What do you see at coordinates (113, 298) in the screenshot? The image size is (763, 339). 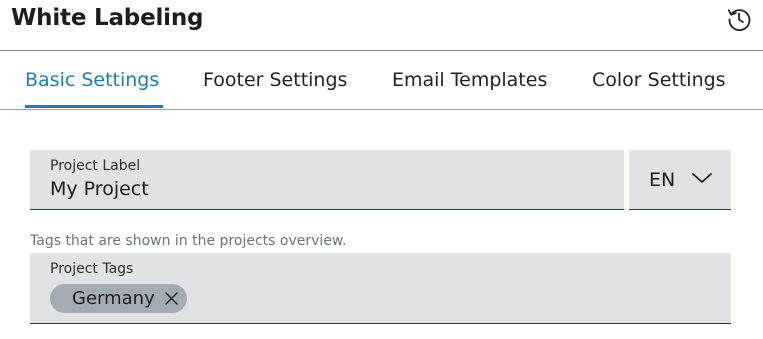 I see `tag-chip-label: Germany` at bounding box center [113, 298].